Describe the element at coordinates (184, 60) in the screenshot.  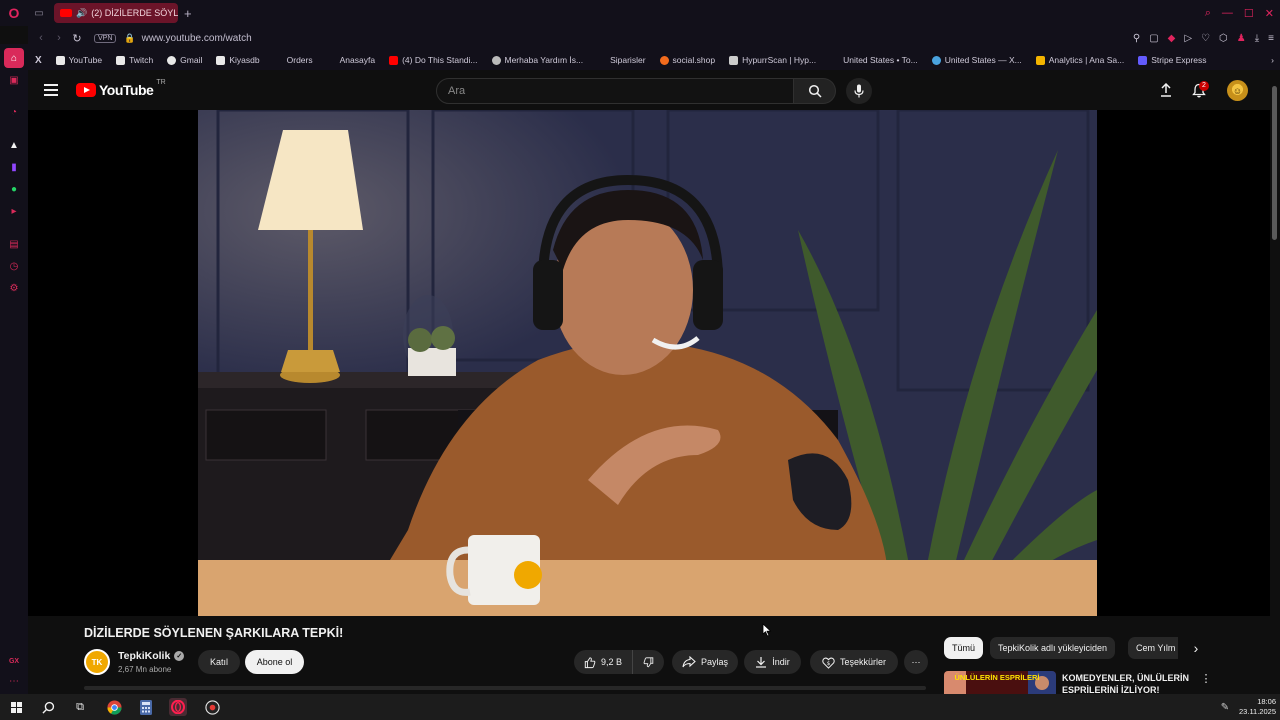
I see `bookmark-item: Gmail` at that location.